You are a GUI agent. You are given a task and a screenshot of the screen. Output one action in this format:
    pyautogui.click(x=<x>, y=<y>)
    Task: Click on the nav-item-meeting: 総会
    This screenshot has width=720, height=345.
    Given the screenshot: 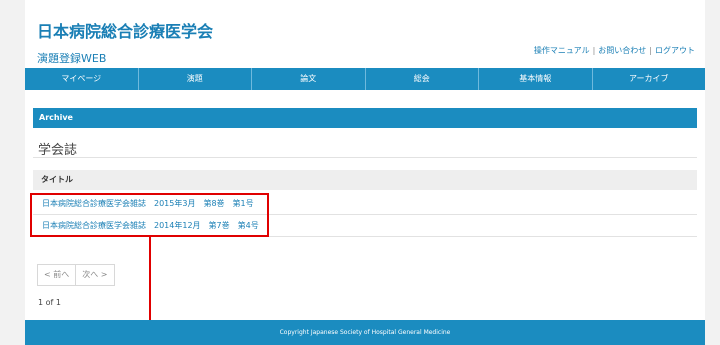 What is the action you would take?
    pyautogui.click(x=422, y=79)
    